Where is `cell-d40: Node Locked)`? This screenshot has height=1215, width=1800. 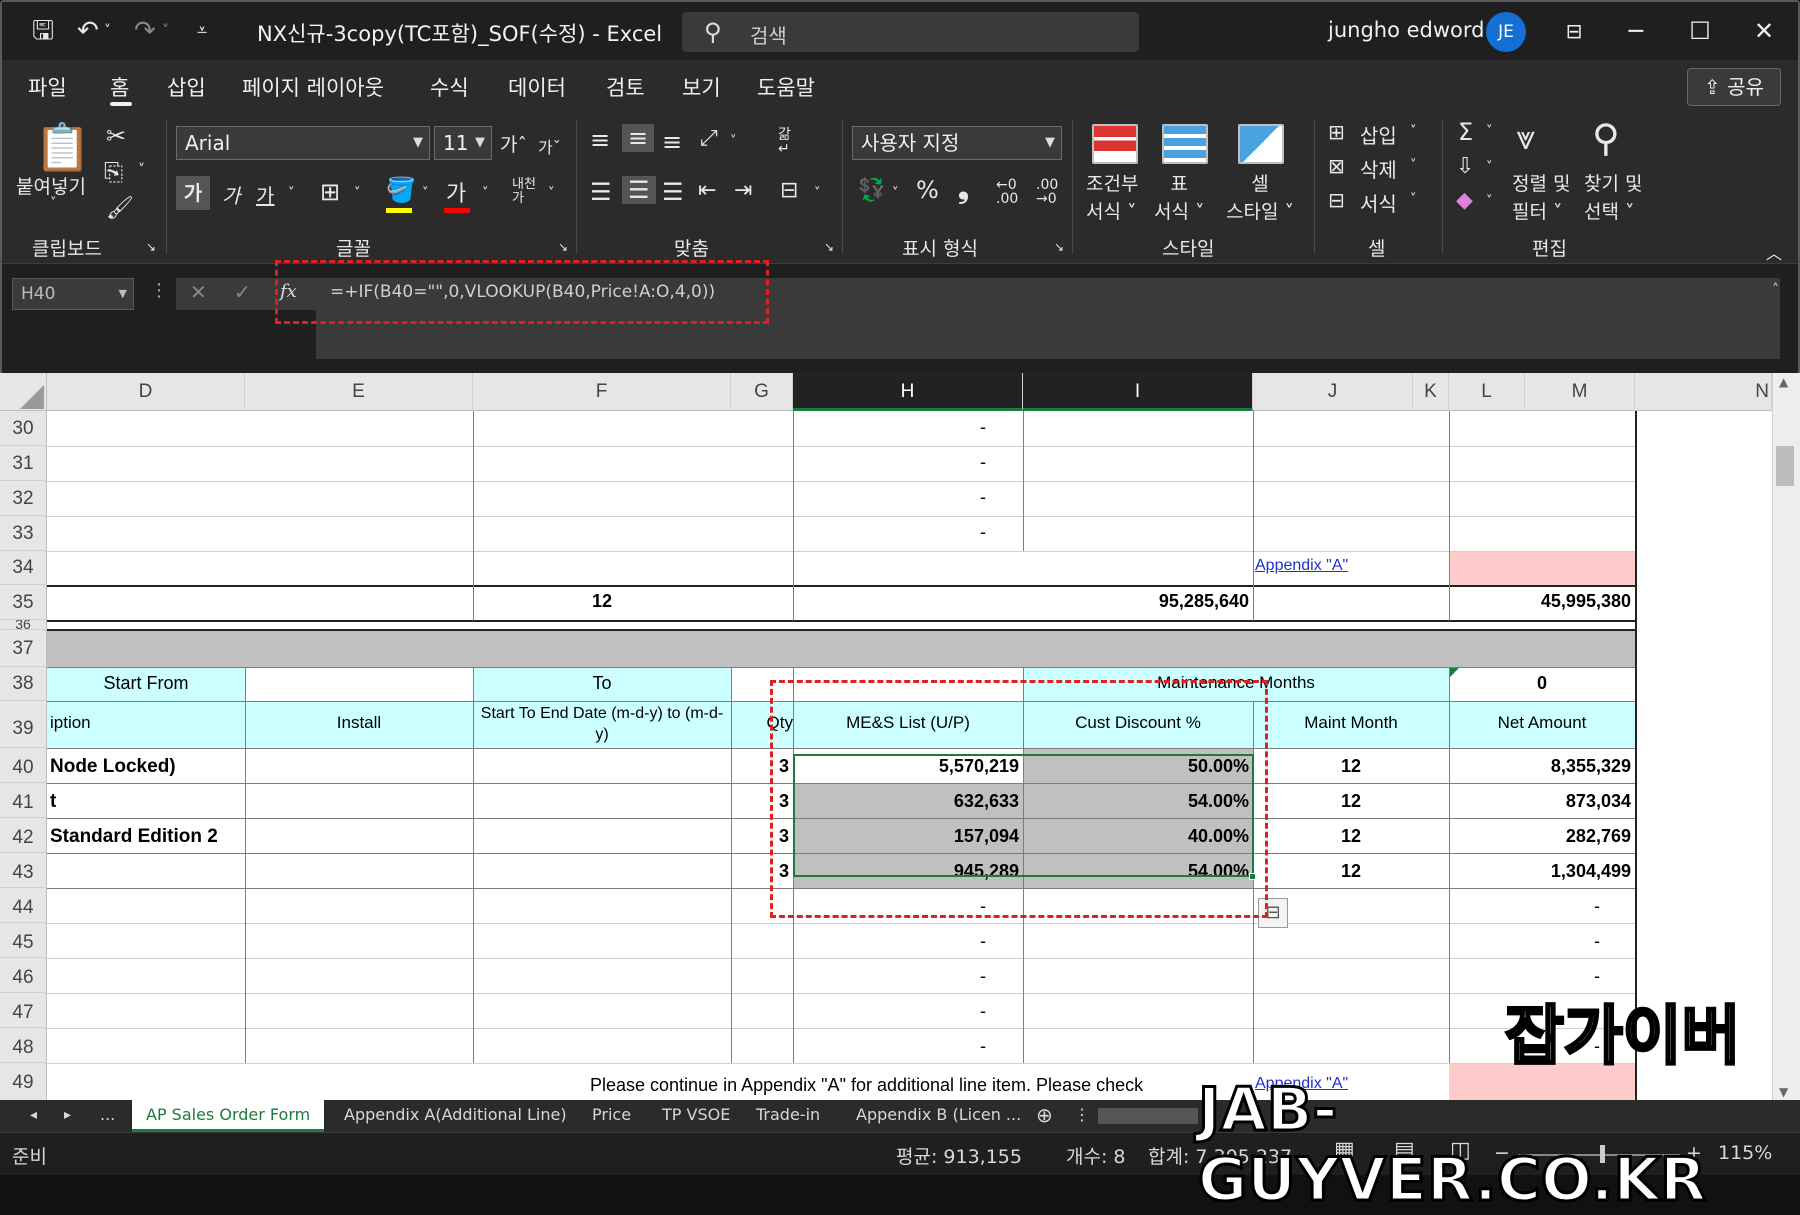 cell-d40: Node Locked) is located at coordinates (113, 767).